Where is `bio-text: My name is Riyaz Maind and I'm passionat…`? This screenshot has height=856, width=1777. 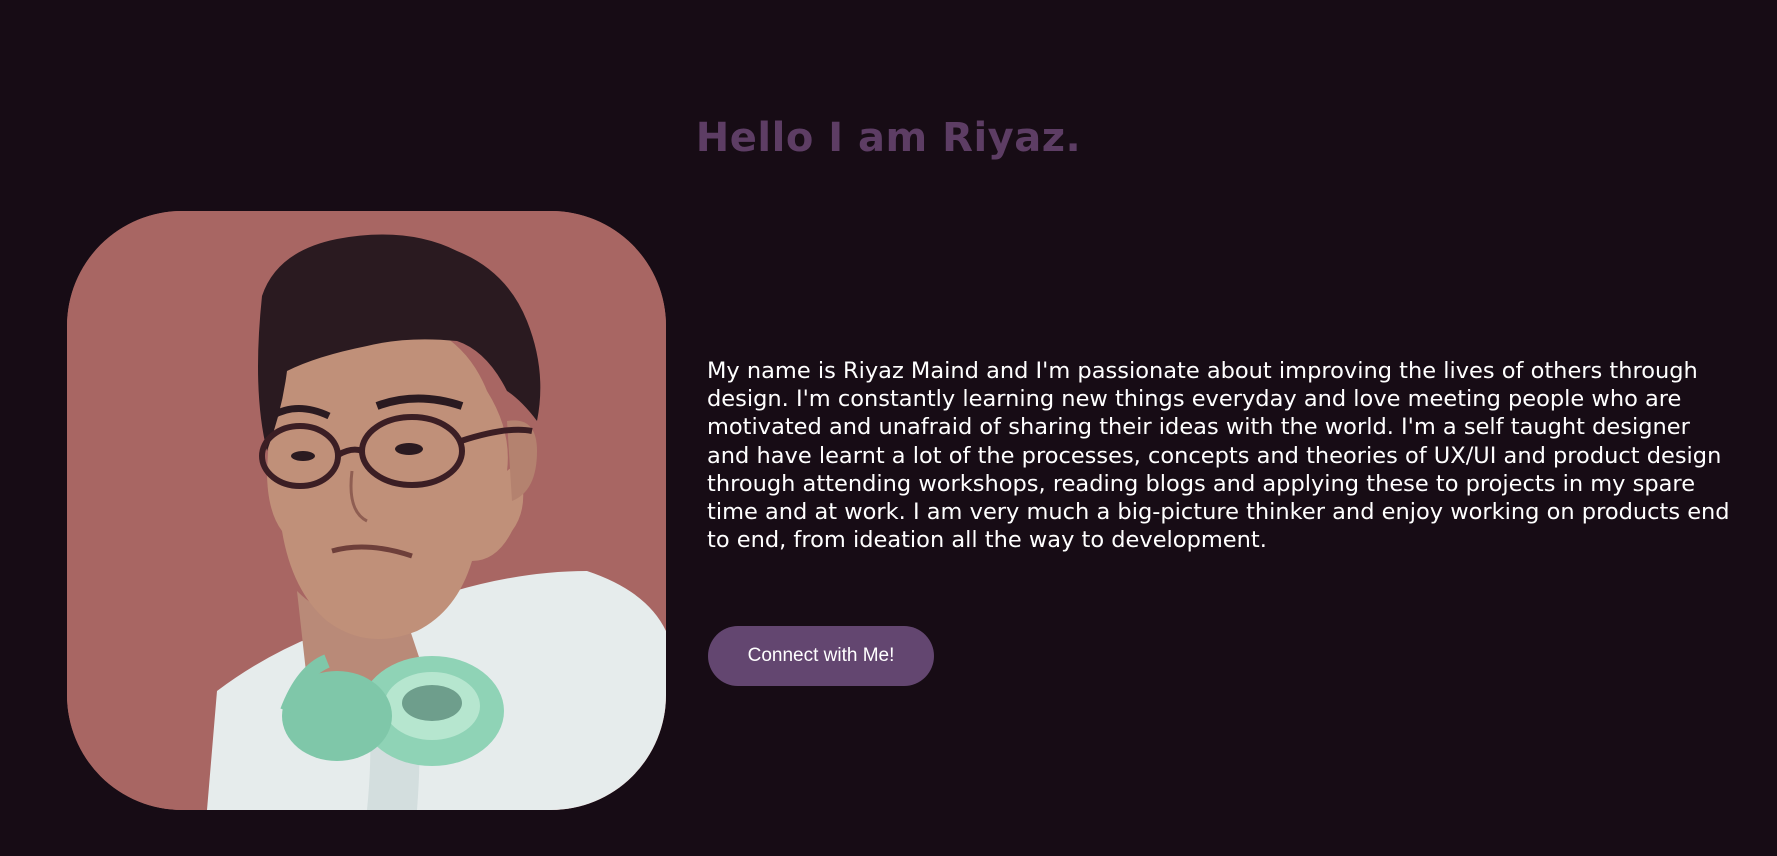 bio-text: My name is Riyaz Maind and I'm passionat… is located at coordinates (1218, 456).